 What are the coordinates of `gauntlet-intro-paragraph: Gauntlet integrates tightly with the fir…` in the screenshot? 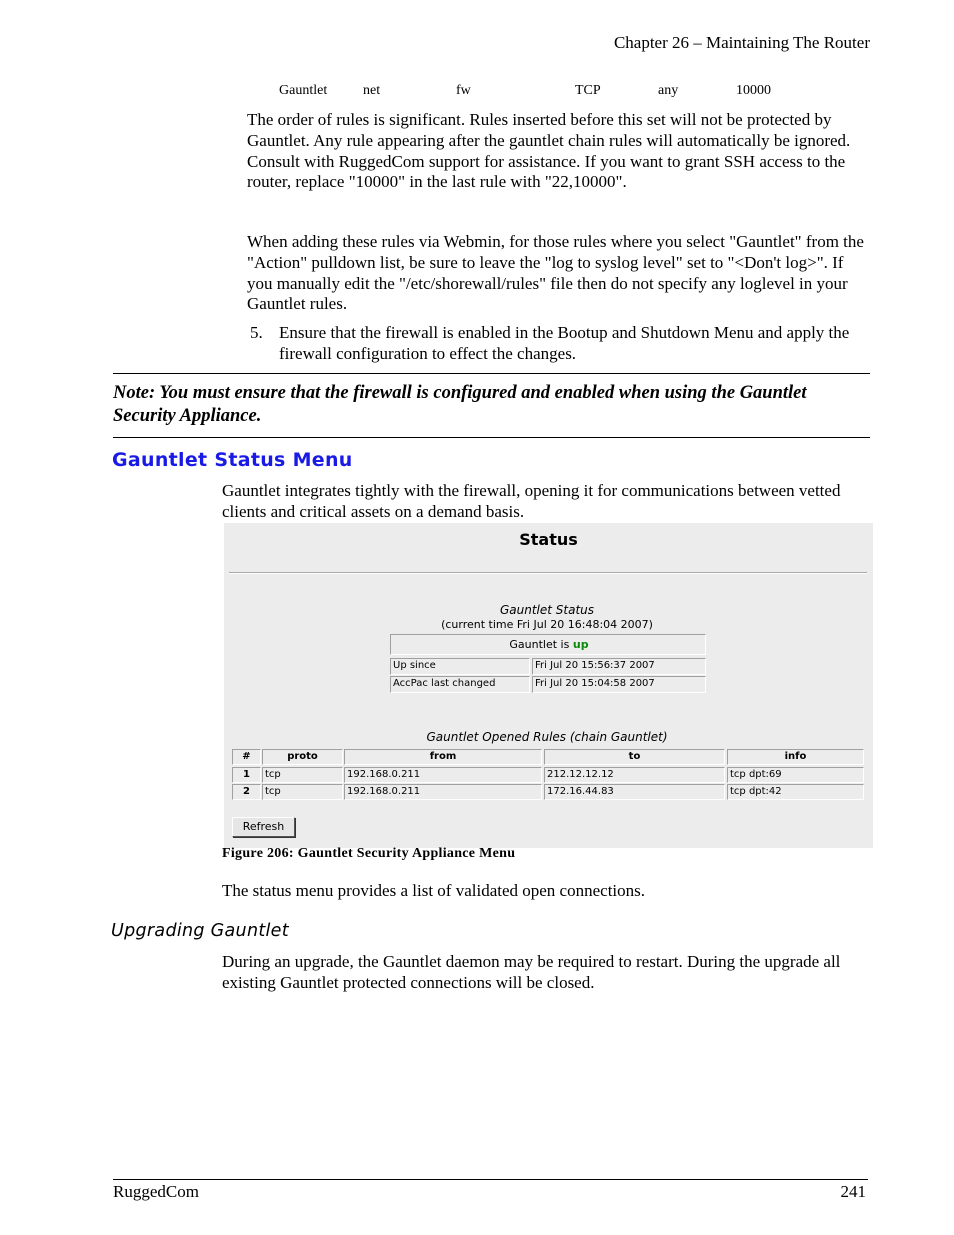 It's located at (531, 501).